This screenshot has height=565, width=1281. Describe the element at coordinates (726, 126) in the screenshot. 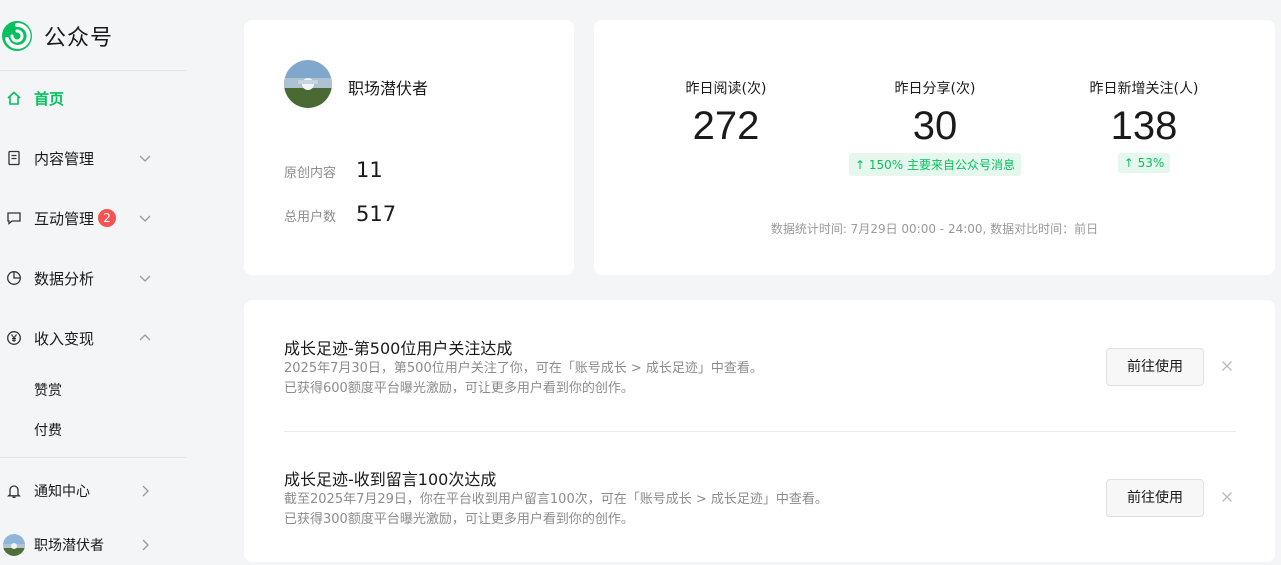

I see `stat-value: 272` at that location.